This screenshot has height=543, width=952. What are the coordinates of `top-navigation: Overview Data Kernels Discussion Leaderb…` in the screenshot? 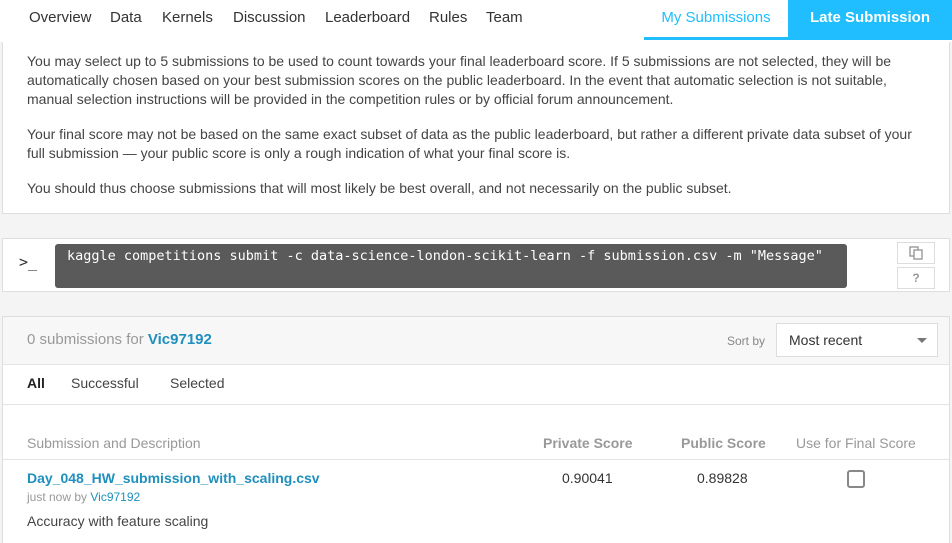 It's located at (476, 21).